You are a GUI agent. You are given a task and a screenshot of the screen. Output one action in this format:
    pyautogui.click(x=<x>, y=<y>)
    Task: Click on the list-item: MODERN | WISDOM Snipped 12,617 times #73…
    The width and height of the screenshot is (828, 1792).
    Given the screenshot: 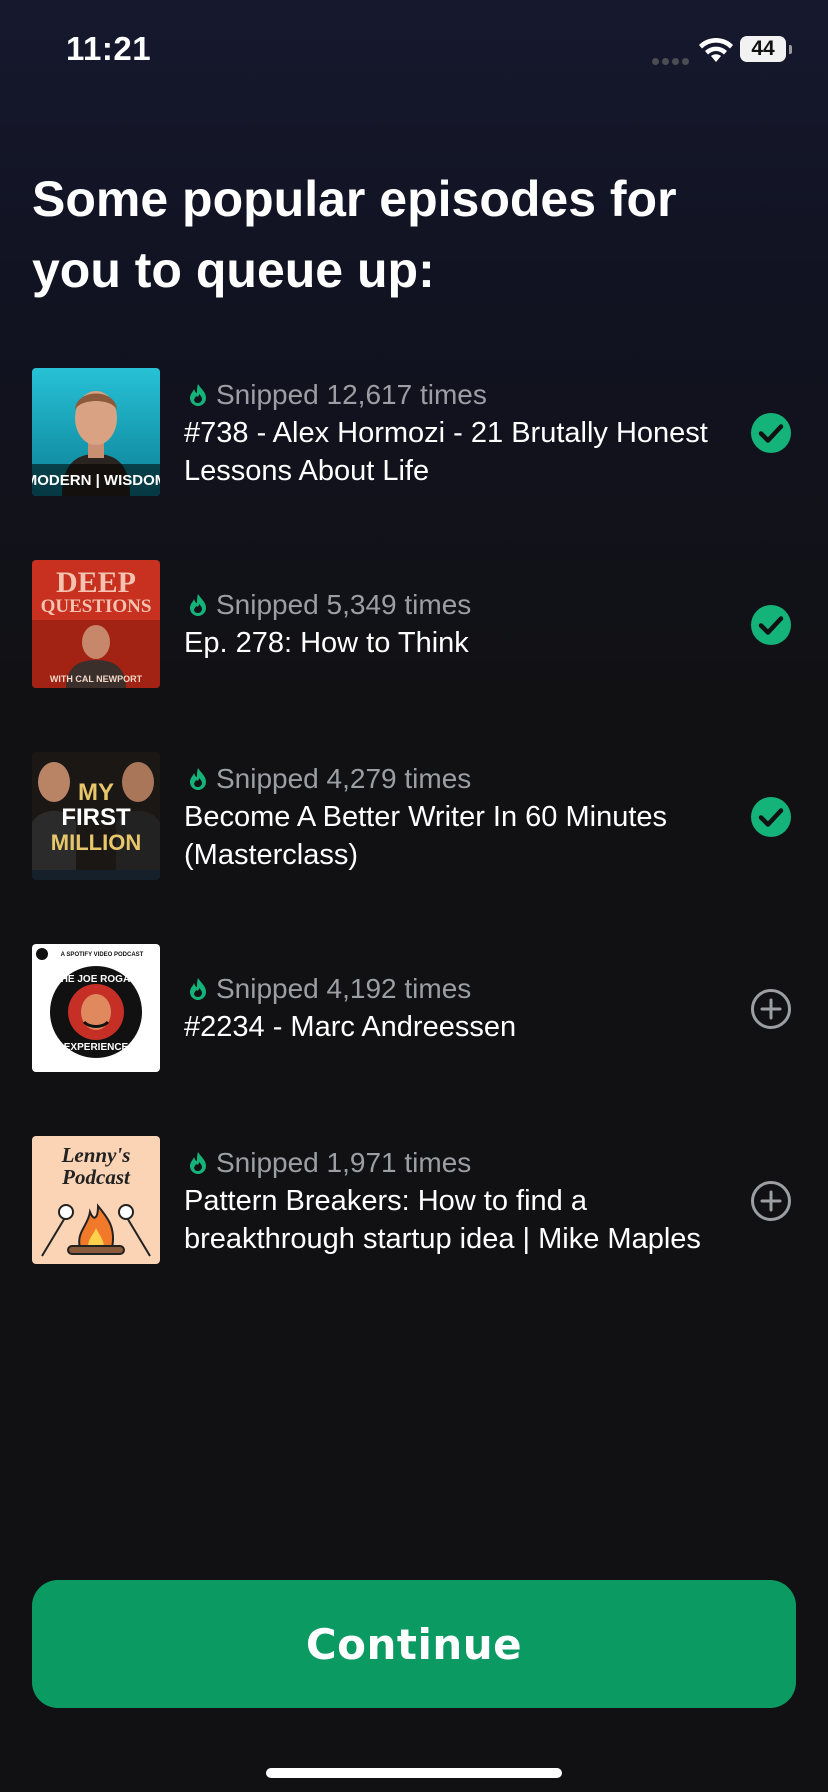 What is the action you would take?
    pyautogui.click(x=417, y=432)
    